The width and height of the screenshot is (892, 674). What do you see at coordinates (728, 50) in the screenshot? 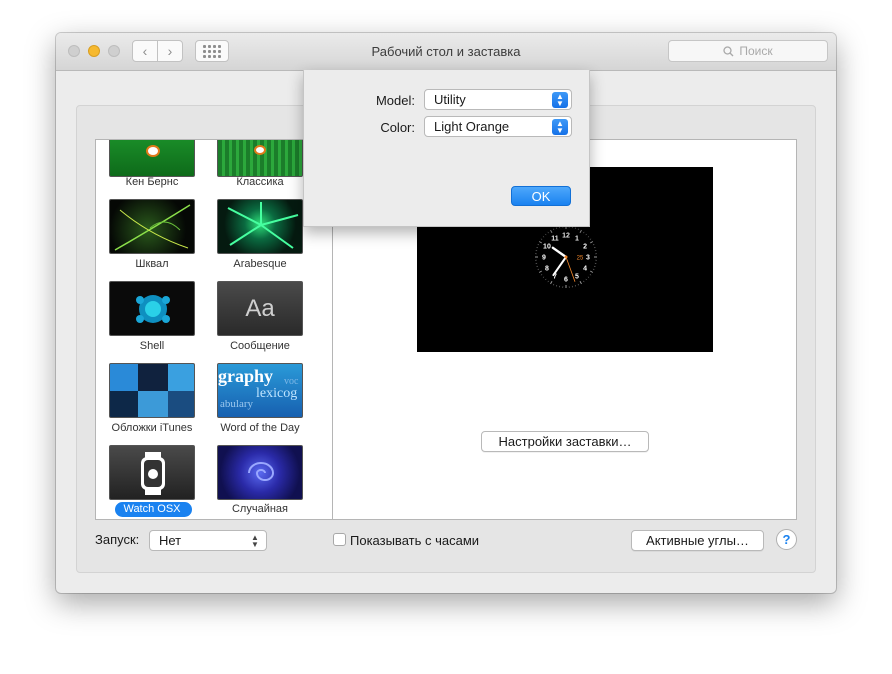
I see `search-icon` at bounding box center [728, 50].